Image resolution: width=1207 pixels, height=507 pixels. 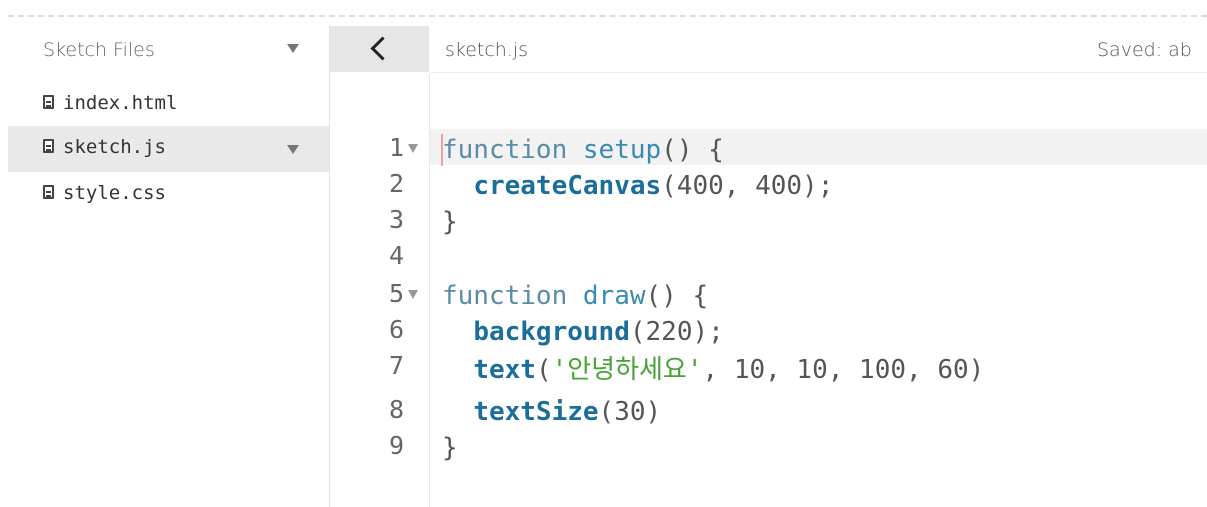 What do you see at coordinates (396, 409) in the screenshot?
I see `line-number: 8` at bounding box center [396, 409].